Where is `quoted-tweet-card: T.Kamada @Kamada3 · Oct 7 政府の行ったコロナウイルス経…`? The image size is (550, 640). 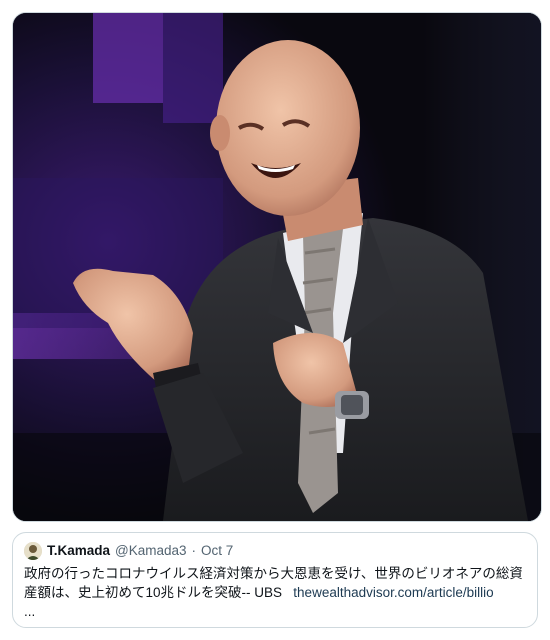
quoted-tweet-card: T.Kamada @Kamada3 · Oct 7 政府の行ったコロナウイルス経… is located at coordinates (275, 580).